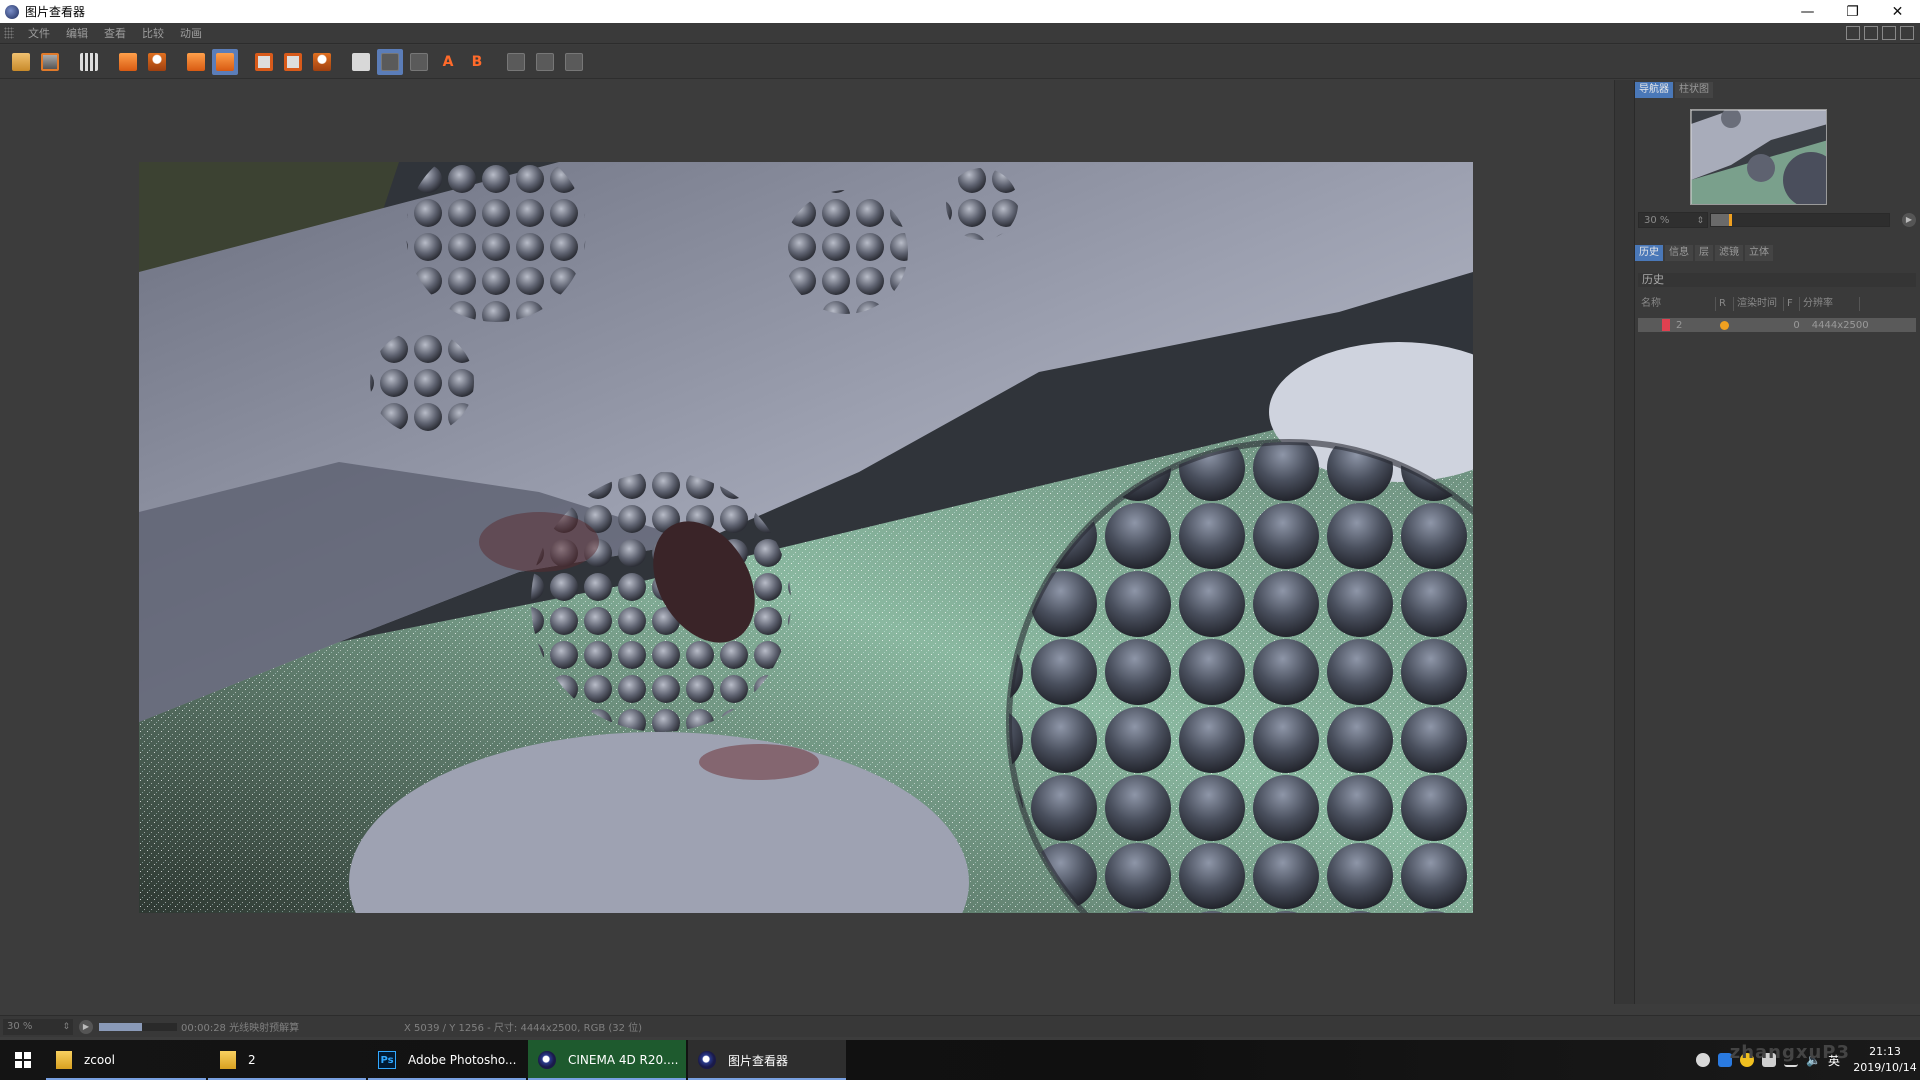 This screenshot has height=1080, width=1920. Describe the element at coordinates (287, 1060) in the screenshot. I see `taskbar-item-folder-2: 2` at that location.